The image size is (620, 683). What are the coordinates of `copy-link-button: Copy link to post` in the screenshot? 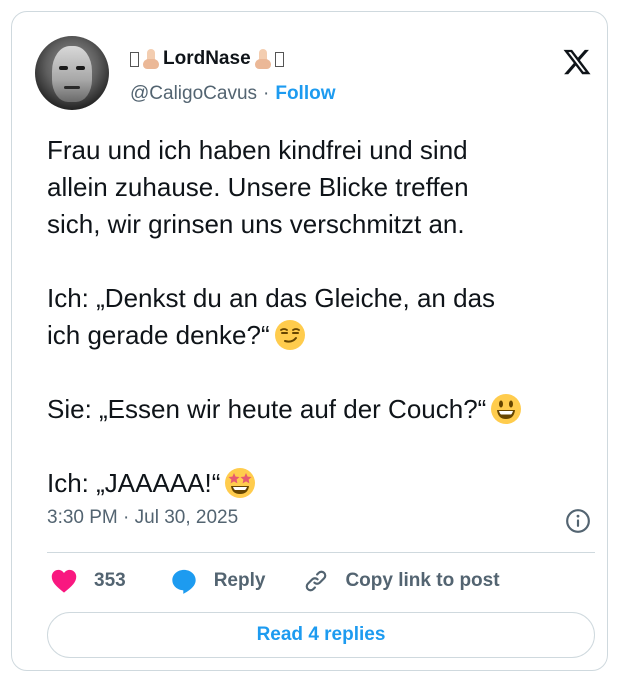 It's located at (401, 581).